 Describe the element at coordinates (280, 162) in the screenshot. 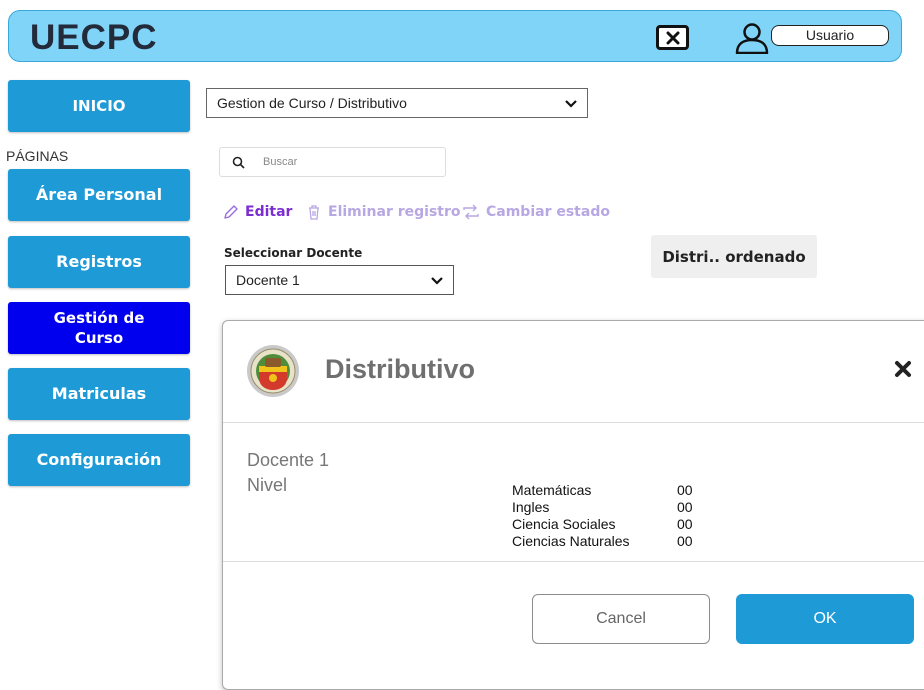

I see `search-placeholder: Buscar` at that location.